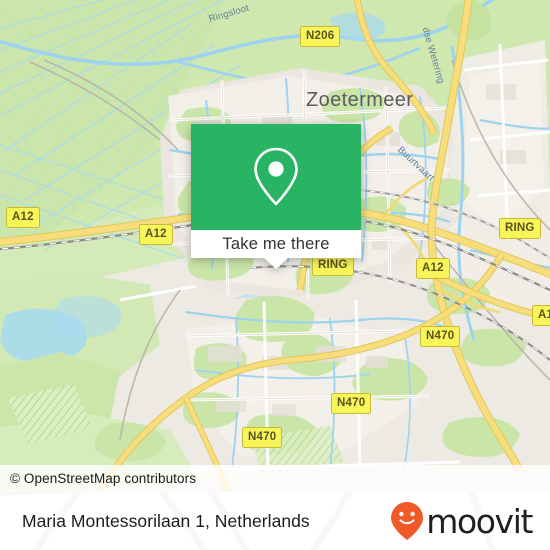 The image size is (550, 550). I want to click on road-shield-ring-2: RING, so click(333, 265).